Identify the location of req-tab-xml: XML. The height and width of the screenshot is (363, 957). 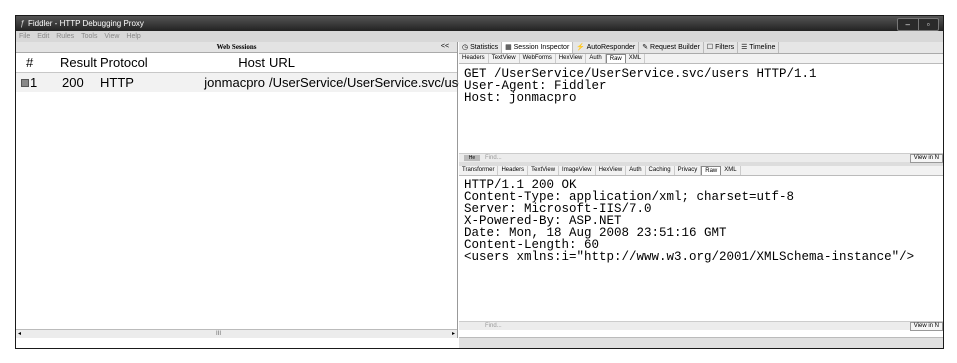
(636, 58).